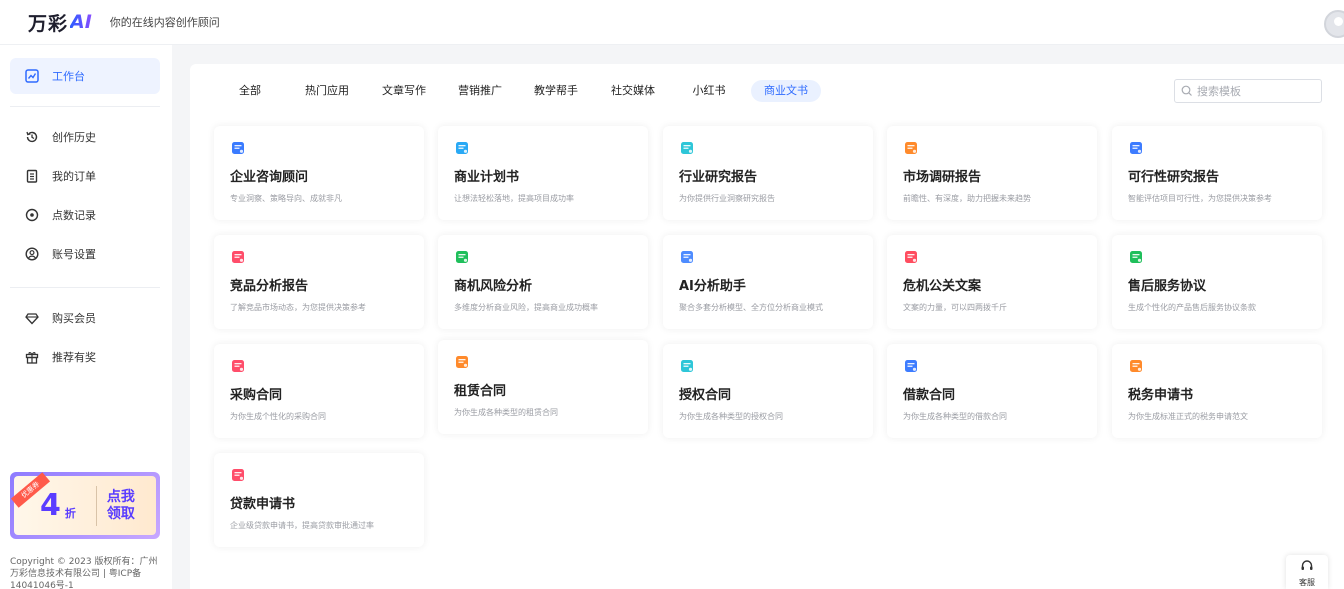 The width and height of the screenshot is (1344, 589). What do you see at coordinates (687, 148) in the screenshot?
I see `report-icon` at bounding box center [687, 148].